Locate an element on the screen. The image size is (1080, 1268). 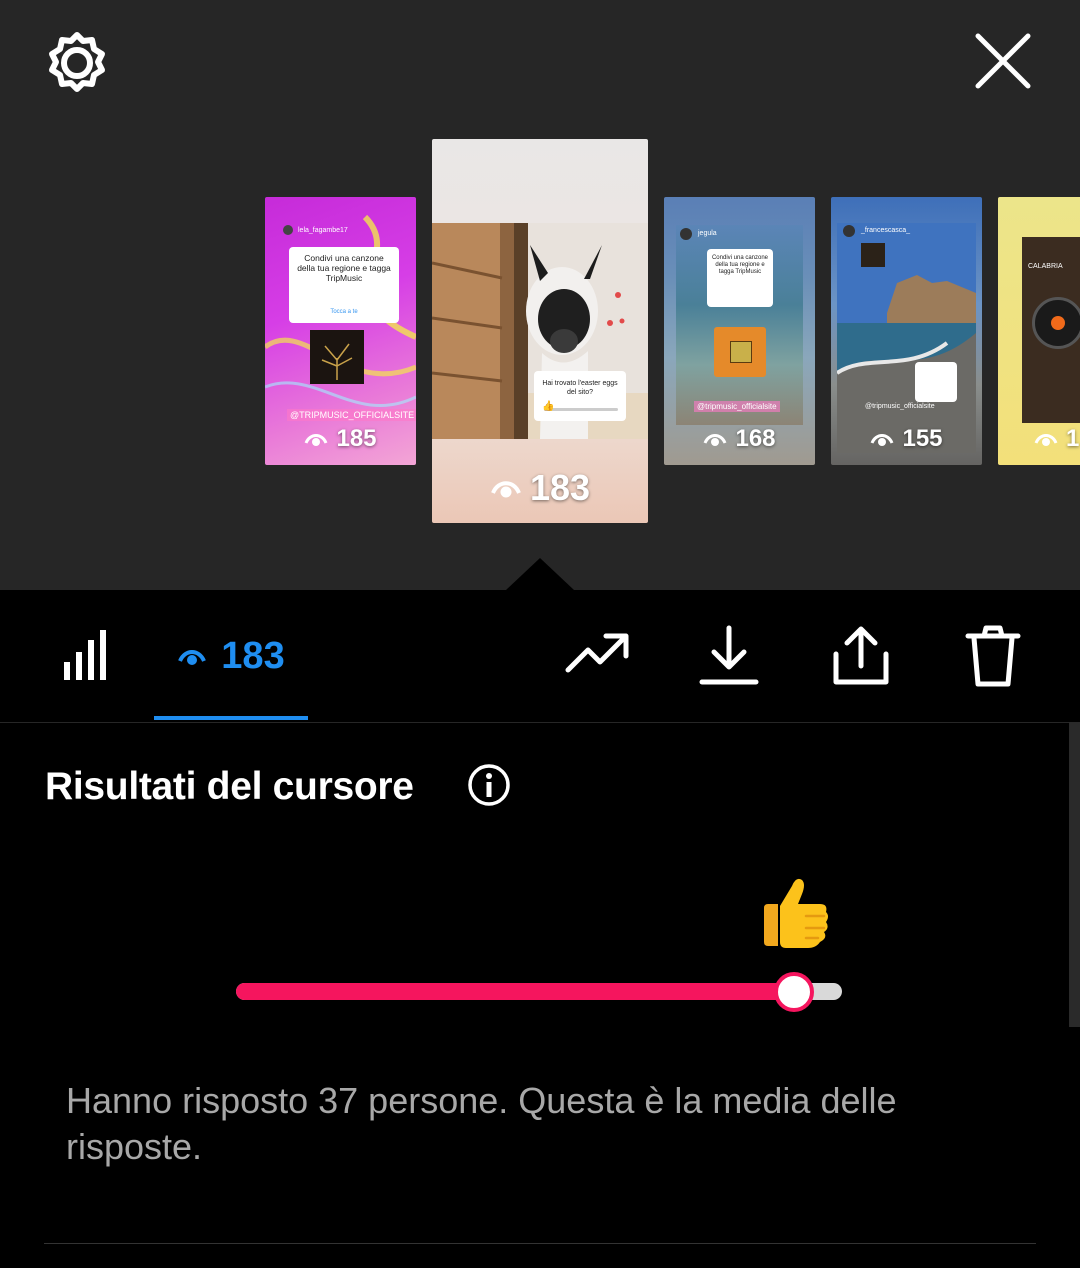
reply-label: Tocca a te is located at coordinates (344, 312).